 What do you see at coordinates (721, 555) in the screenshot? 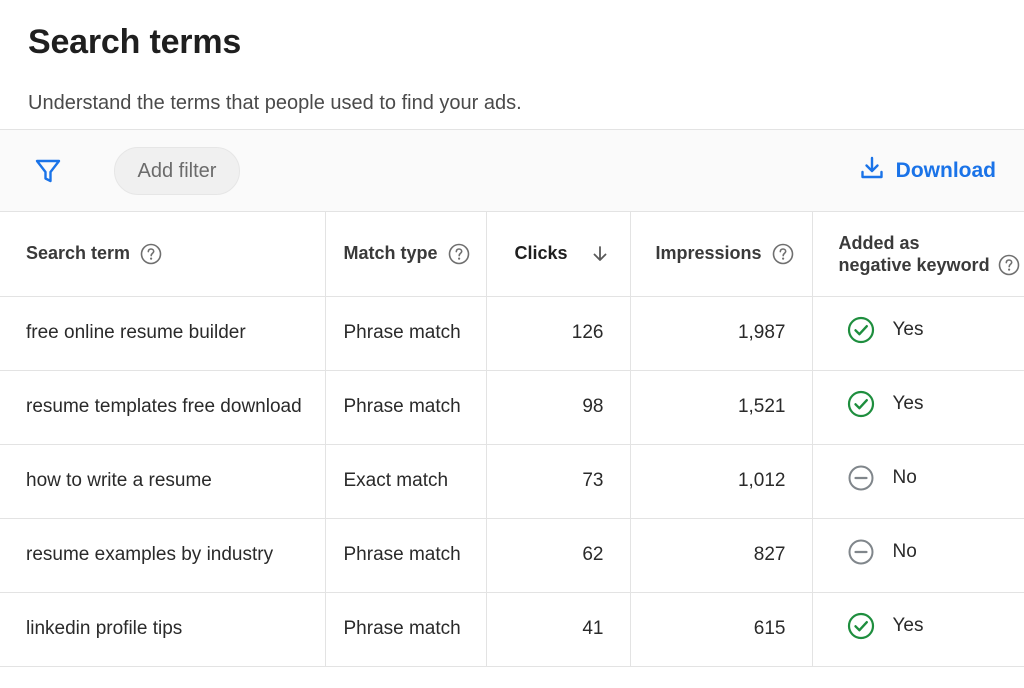
I see `impressions-cell: 827` at bounding box center [721, 555].